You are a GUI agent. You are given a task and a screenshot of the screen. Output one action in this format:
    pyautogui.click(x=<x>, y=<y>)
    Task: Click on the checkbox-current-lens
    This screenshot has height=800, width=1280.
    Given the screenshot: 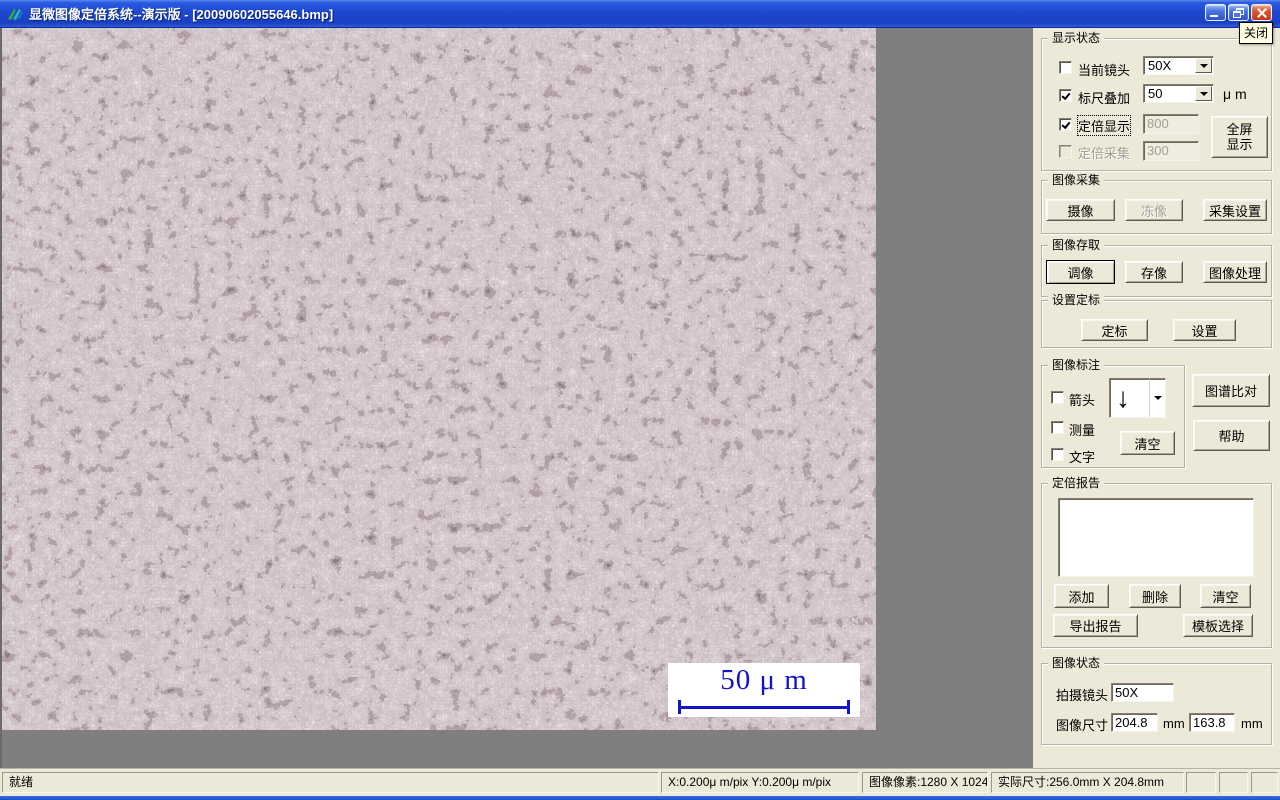 What is the action you would take?
    pyautogui.click(x=1065, y=67)
    